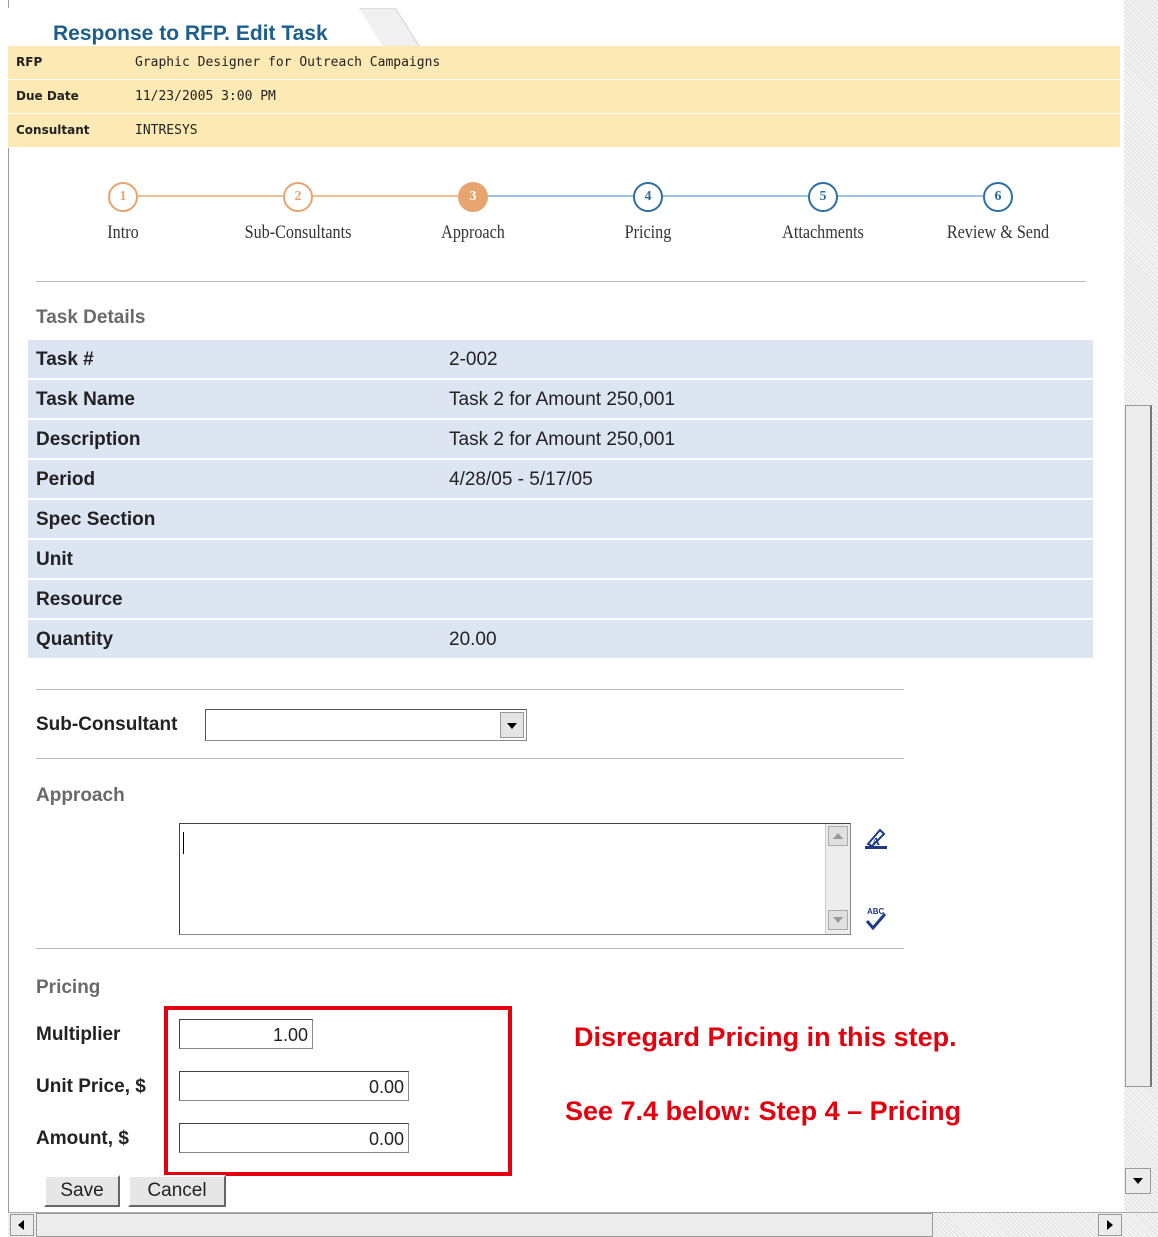  What do you see at coordinates (47, 96) in the screenshot?
I see `info-label: Due Date` at bounding box center [47, 96].